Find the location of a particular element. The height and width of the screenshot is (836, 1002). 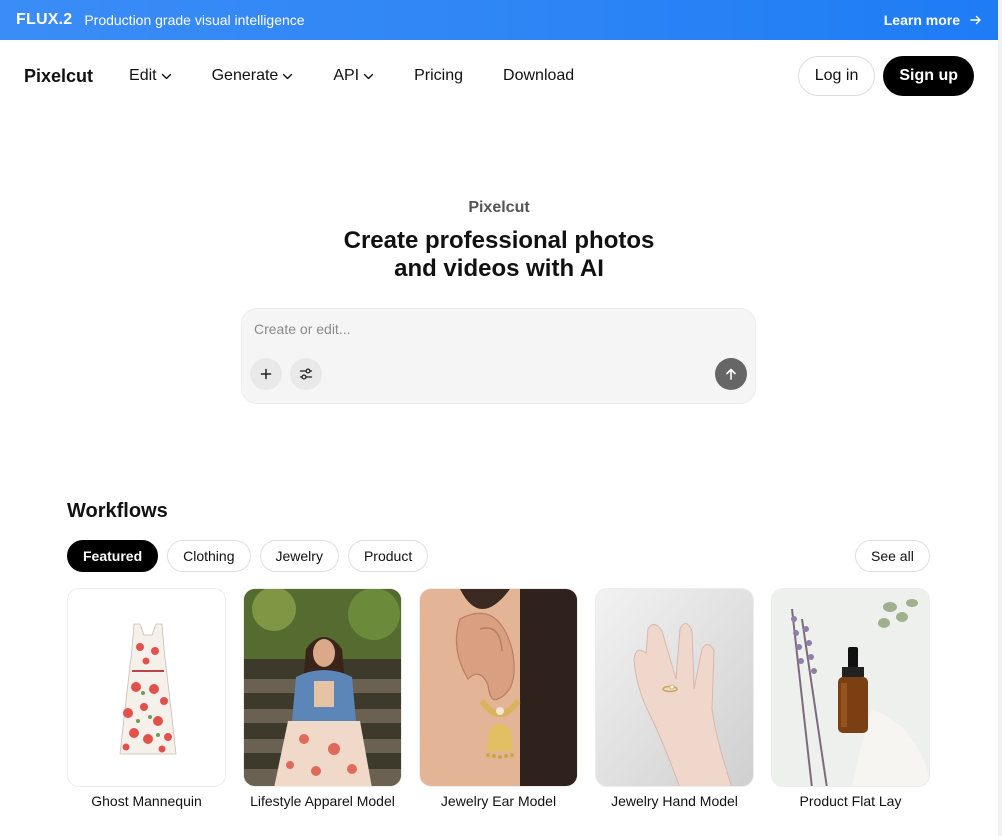

jewelry-ear-image is located at coordinates (498, 687).